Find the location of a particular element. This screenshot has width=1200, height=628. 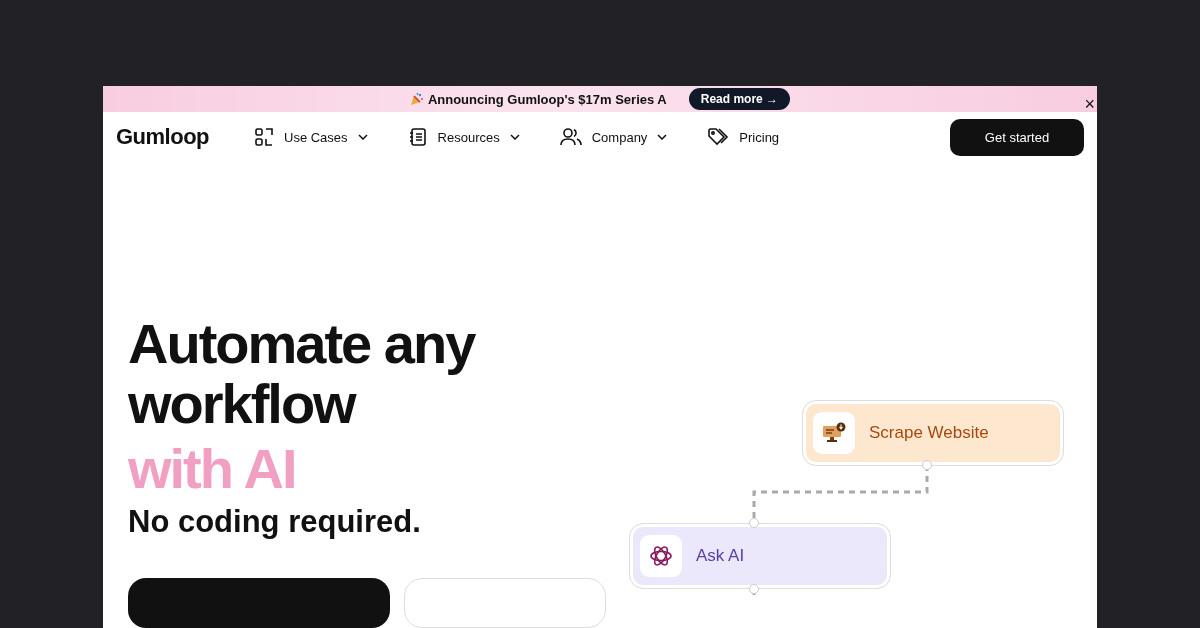

monitor-icon is located at coordinates (834, 433).